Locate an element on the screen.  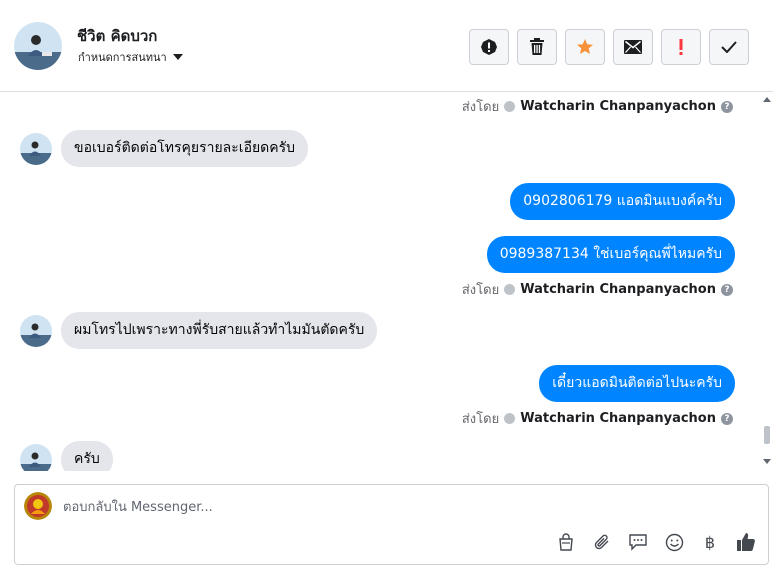
scroll-down-arrow-icon is located at coordinates (767, 461).